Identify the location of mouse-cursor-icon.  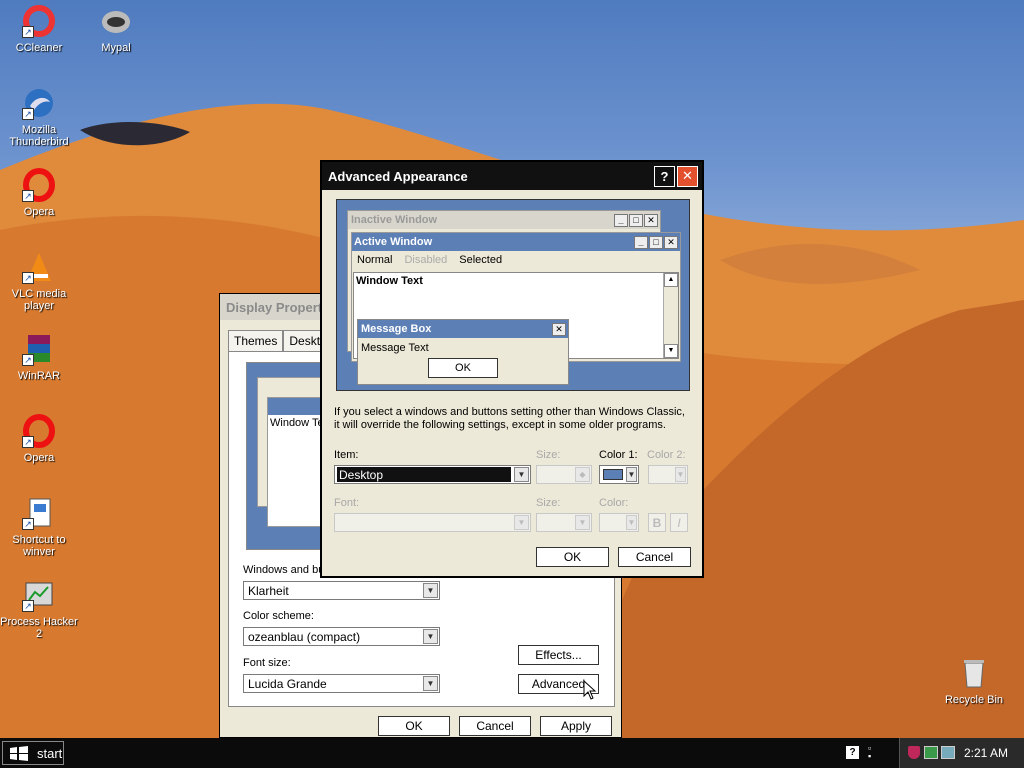
(590, 690).